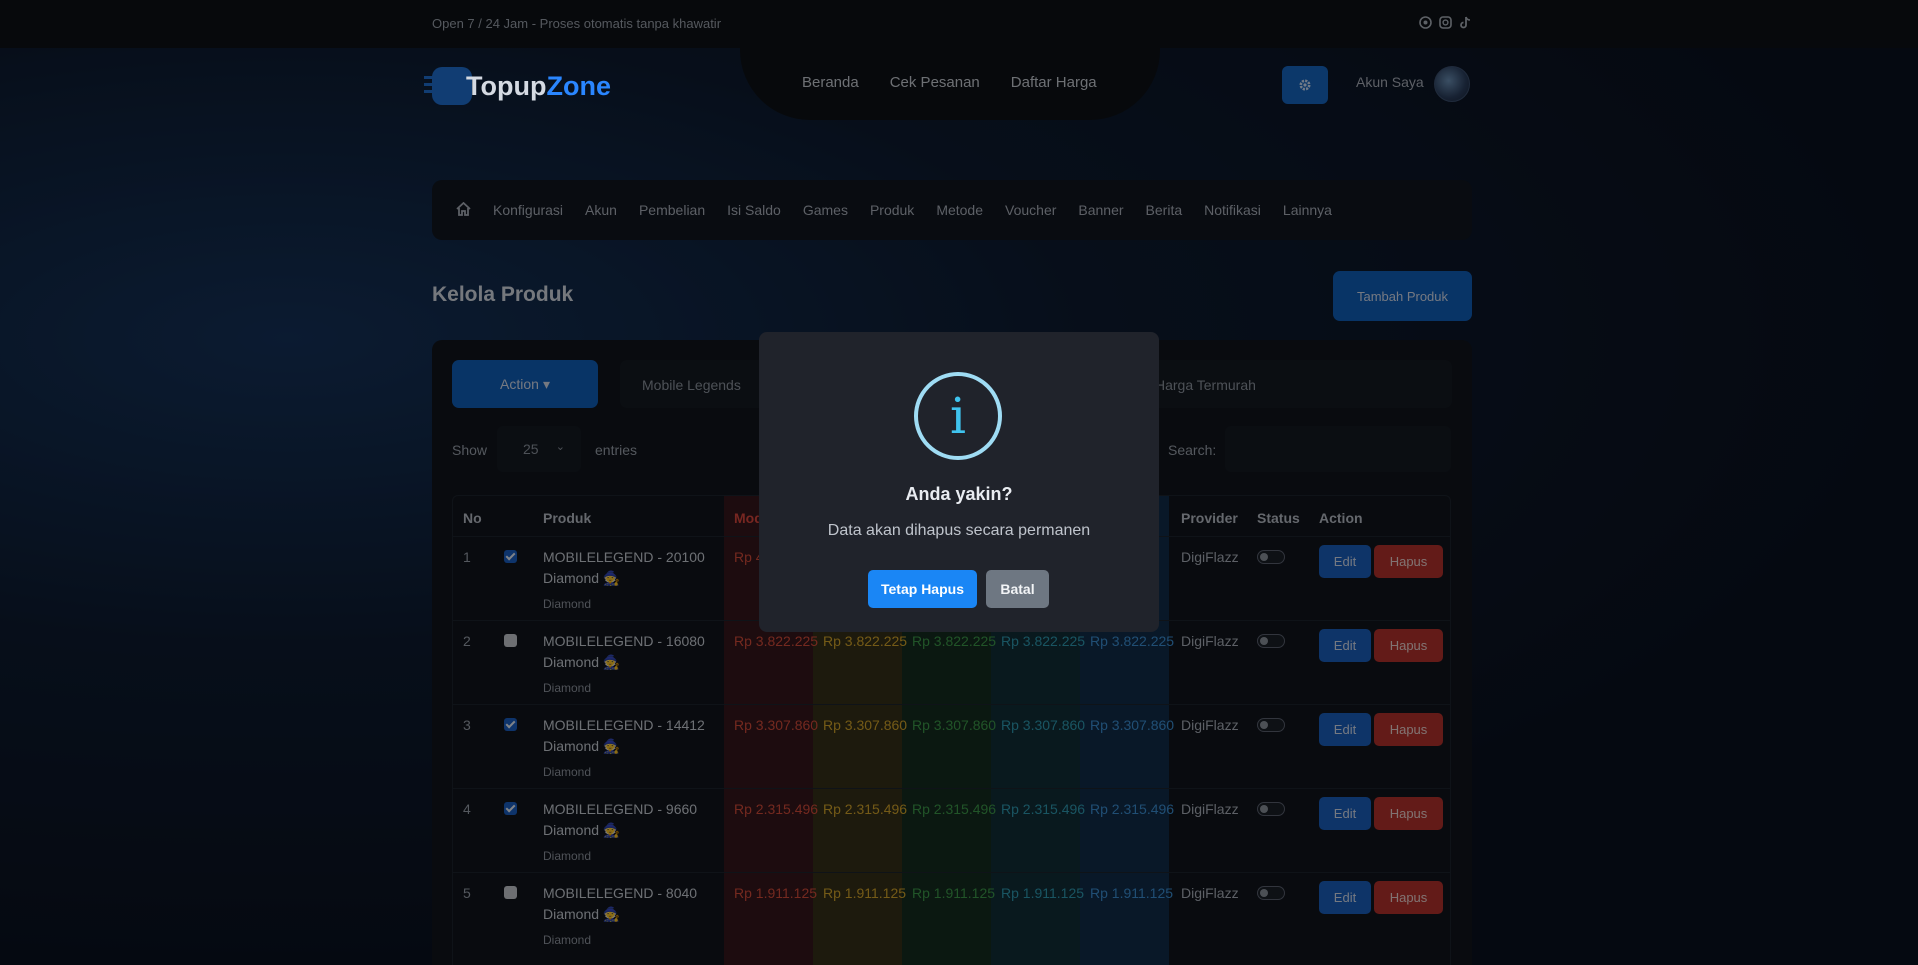  What do you see at coordinates (922, 589) in the screenshot?
I see `confirm-delete-button: Tetap Hapus` at bounding box center [922, 589].